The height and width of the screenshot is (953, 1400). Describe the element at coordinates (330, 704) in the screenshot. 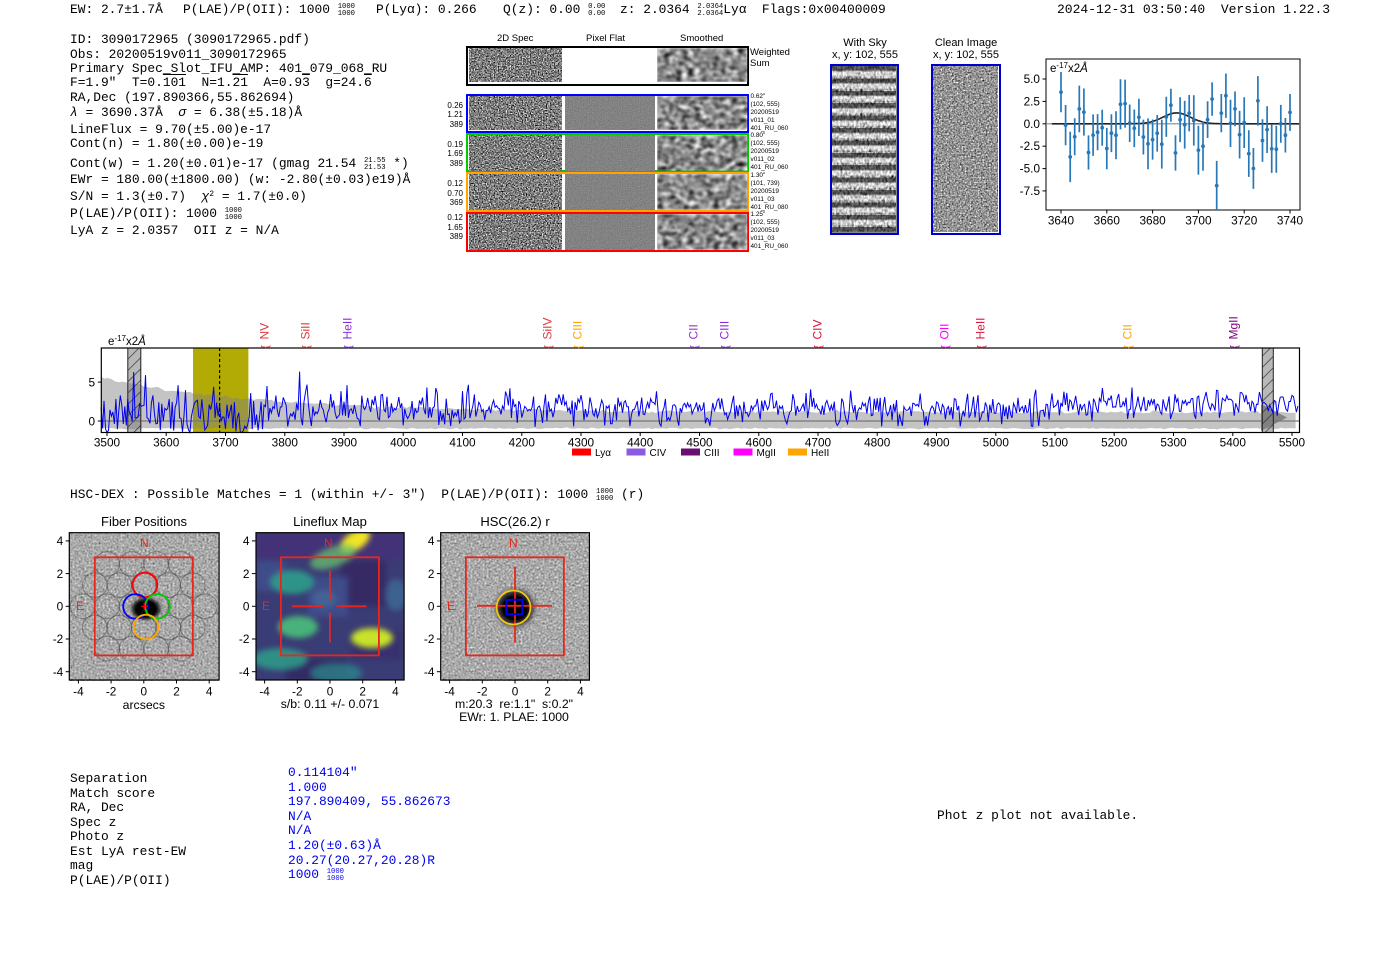

I see `svg-text: s/b: 0.11 +/- 0.071` at that location.